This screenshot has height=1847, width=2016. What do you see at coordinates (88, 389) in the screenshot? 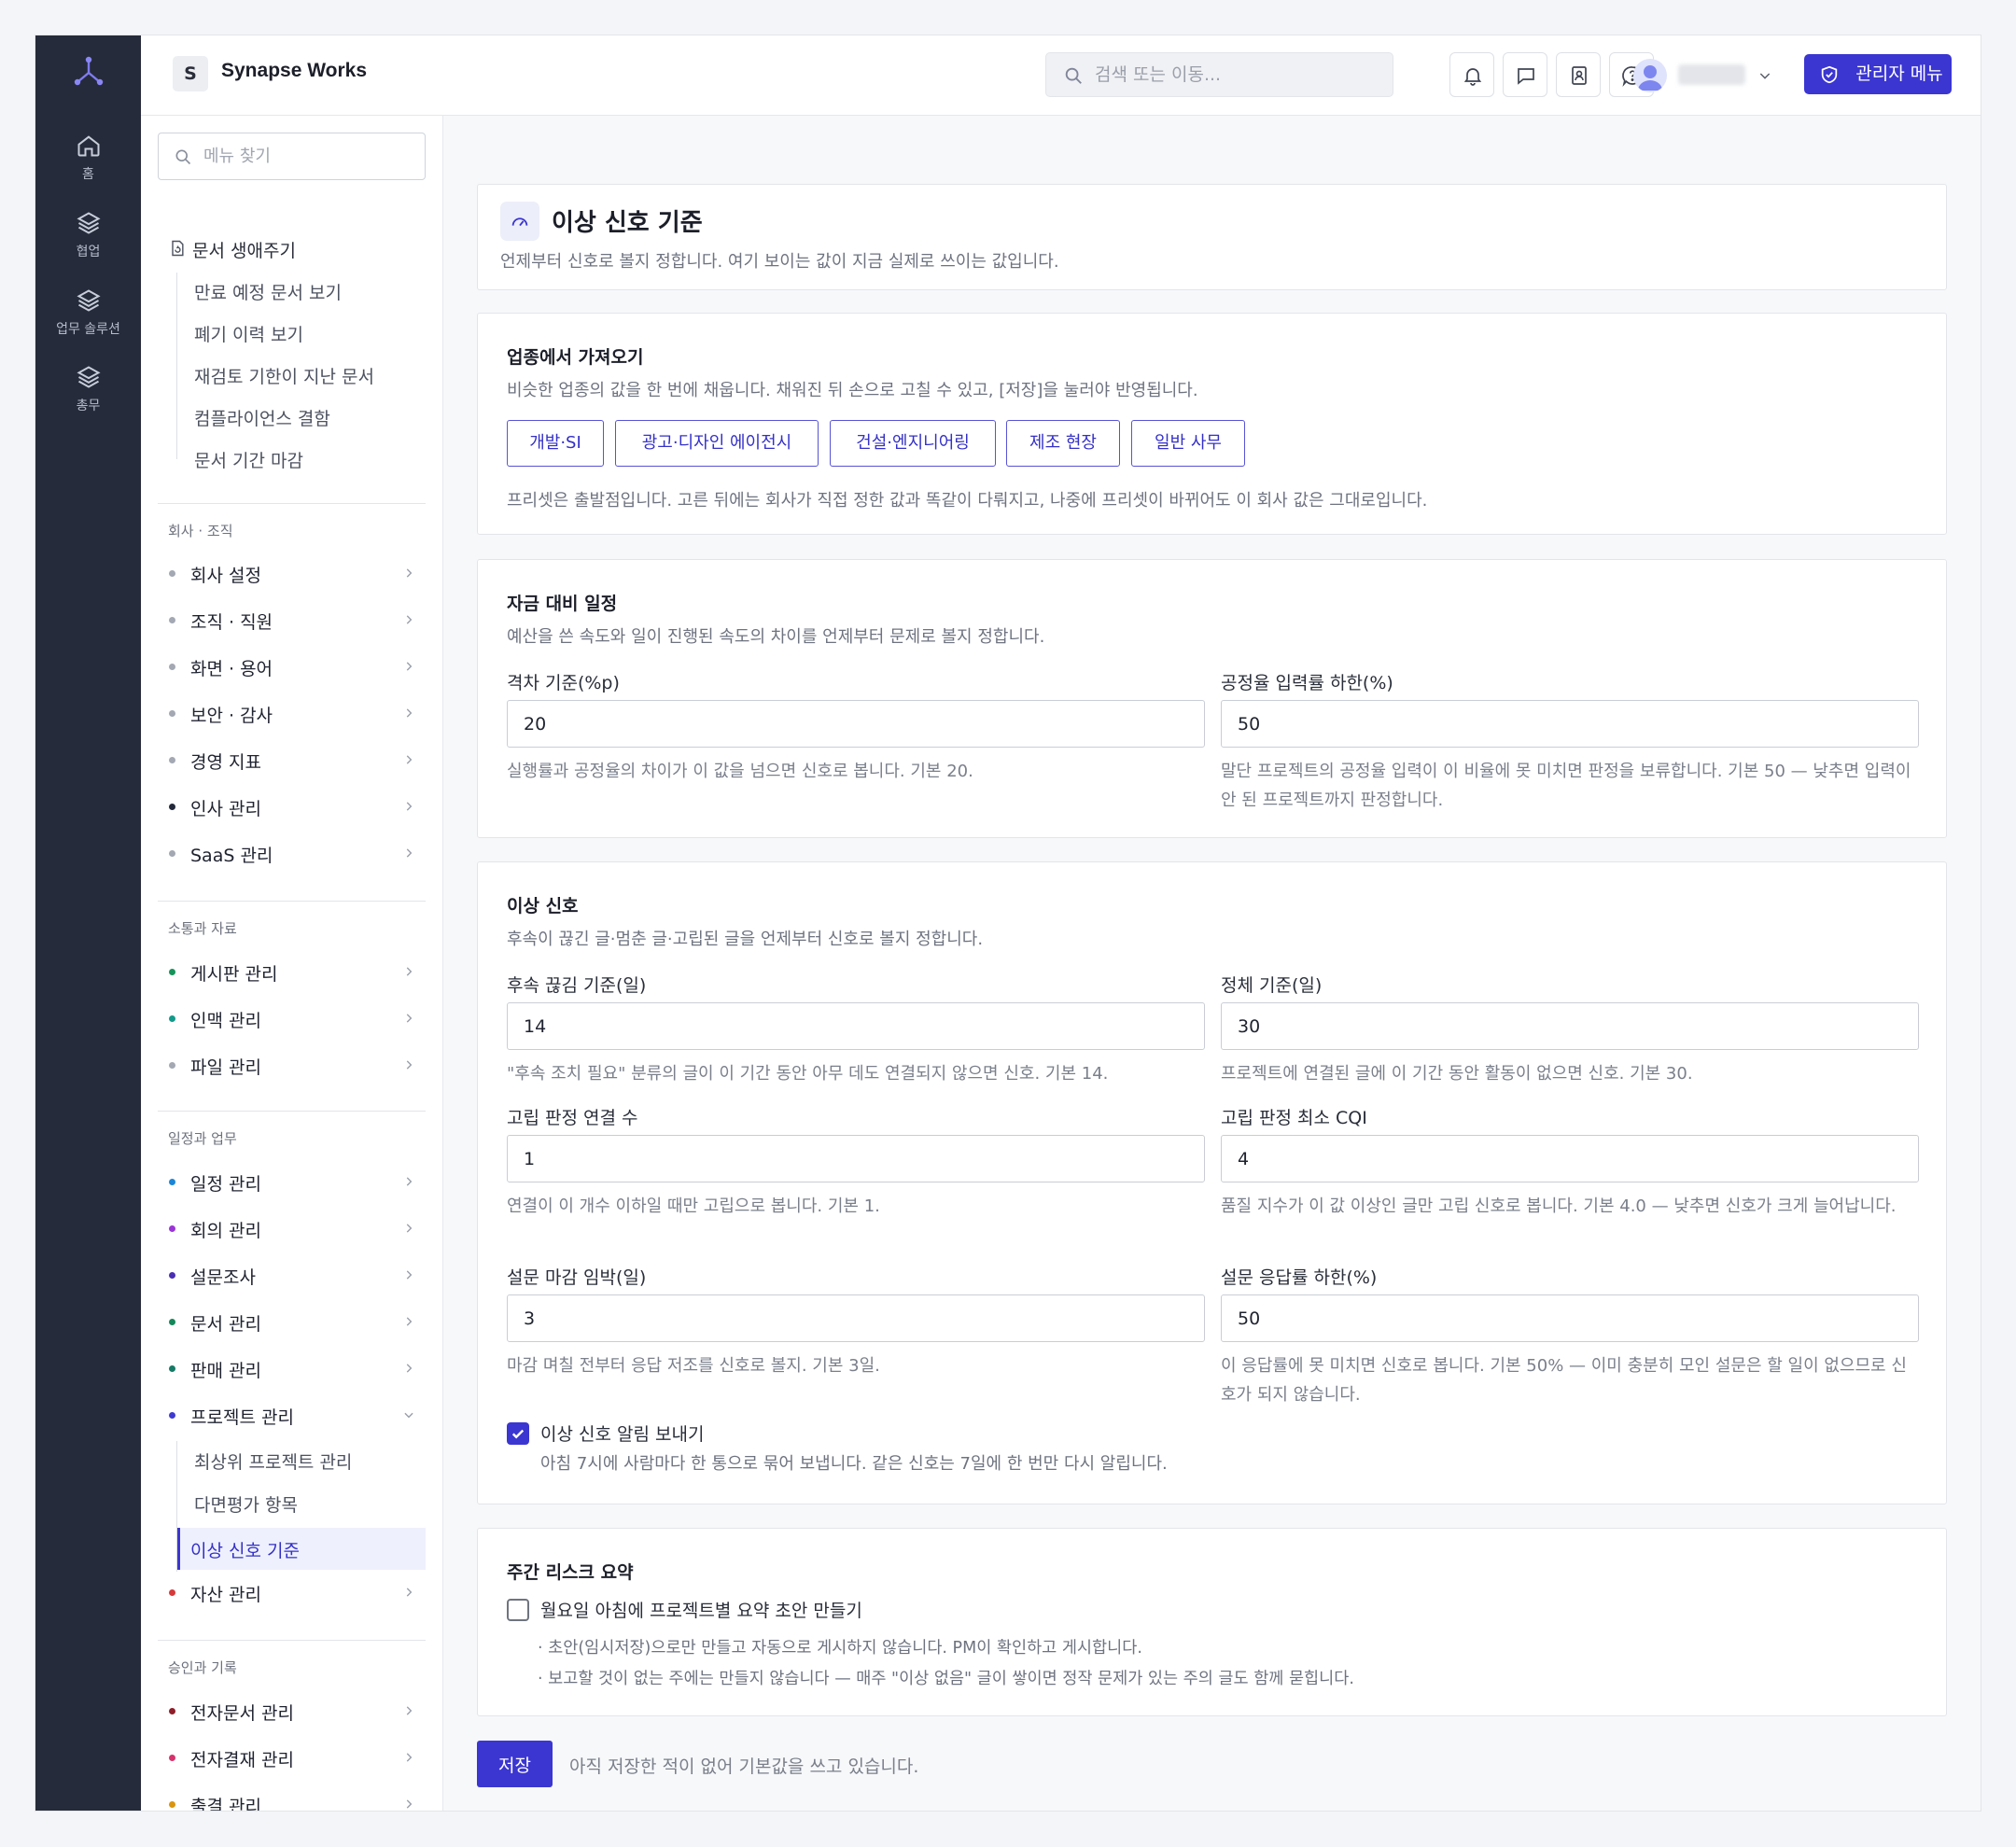
I see `rail-item-general-affairs: 총무` at bounding box center [88, 389].